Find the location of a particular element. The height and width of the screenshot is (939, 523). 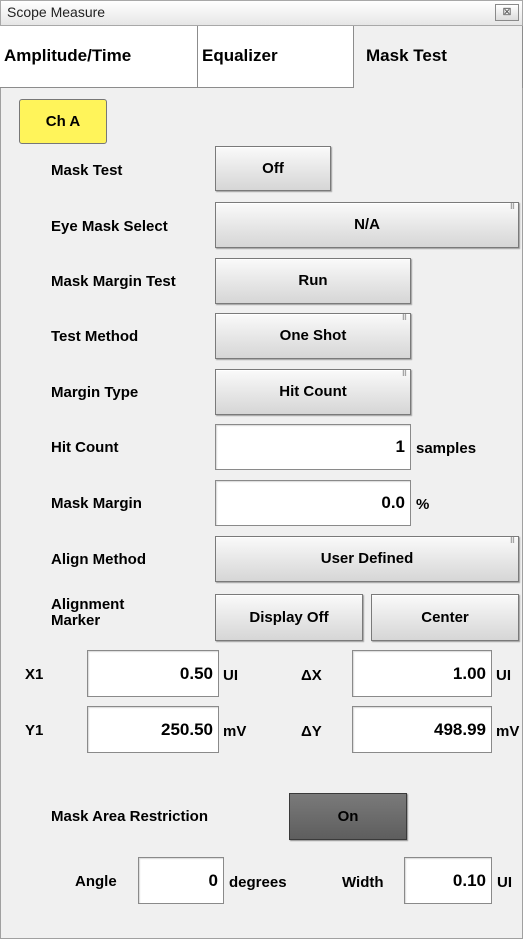

alignment-marker-label-line2: Marker is located at coordinates (76, 620).